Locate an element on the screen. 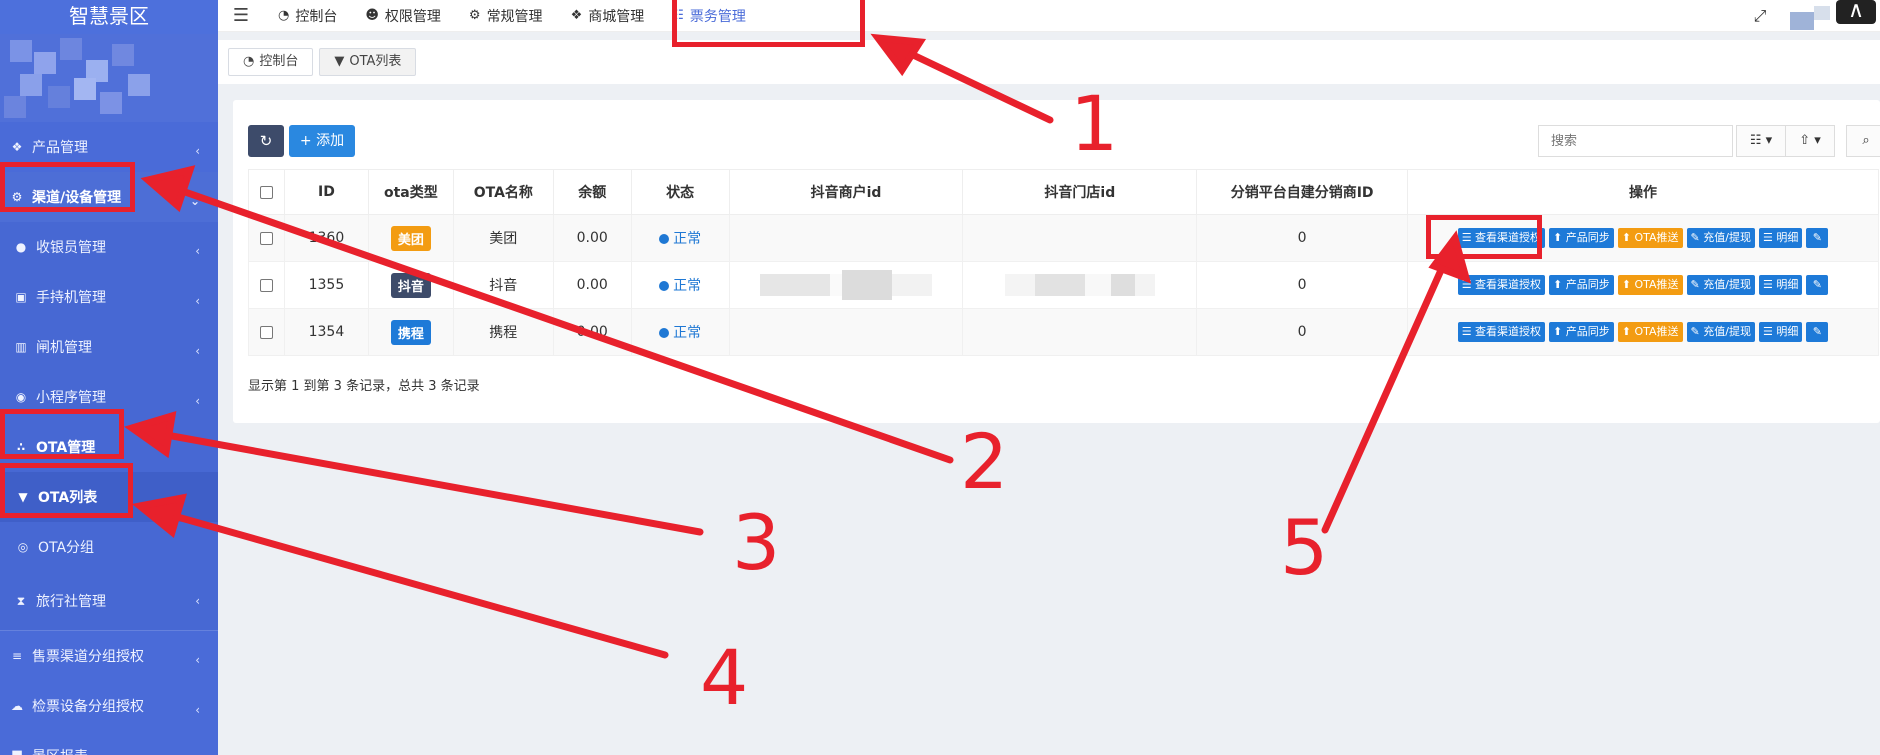  sidebar-item-gate: ▥ 闸机管理 ‹ is located at coordinates (109, 347).